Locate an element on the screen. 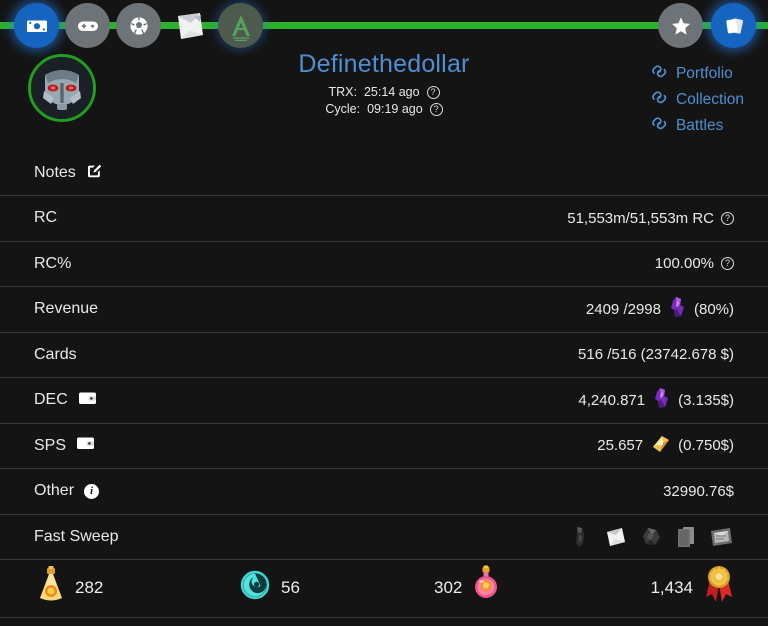  star-icon is located at coordinates (680, 25).